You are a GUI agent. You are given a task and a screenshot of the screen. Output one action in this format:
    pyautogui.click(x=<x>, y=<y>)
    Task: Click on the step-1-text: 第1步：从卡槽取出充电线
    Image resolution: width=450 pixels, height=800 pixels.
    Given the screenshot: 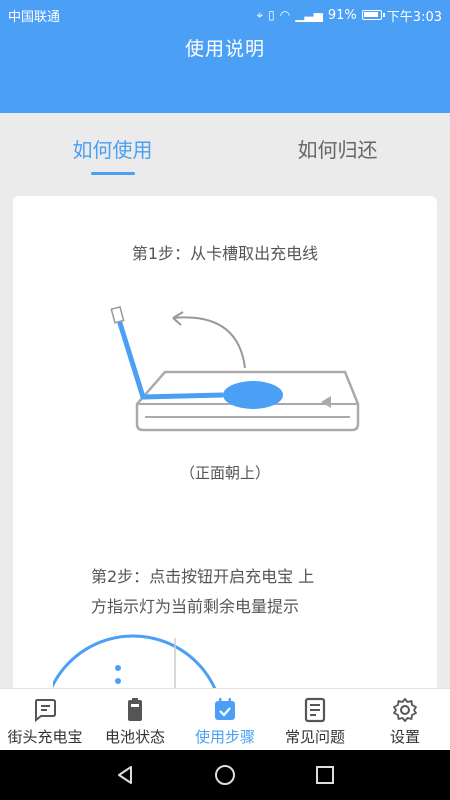 What is the action you would take?
    pyautogui.click(x=225, y=253)
    